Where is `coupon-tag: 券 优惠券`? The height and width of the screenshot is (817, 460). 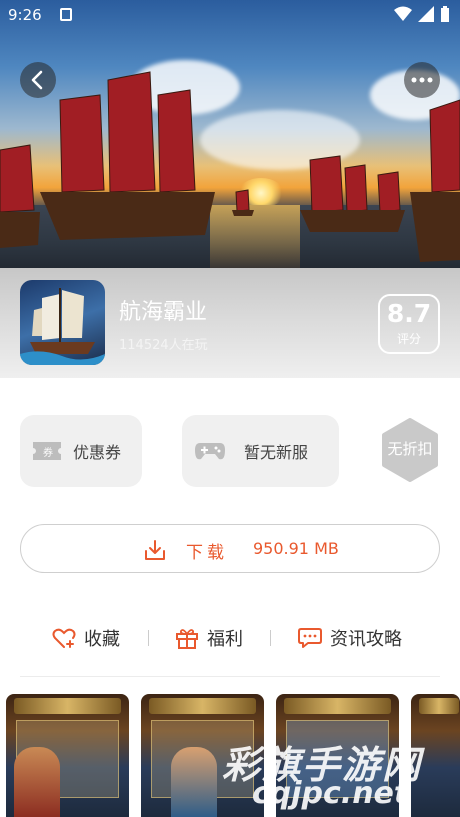
coupon-tag: 券 优惠券 is located at coordinates (81, 451).